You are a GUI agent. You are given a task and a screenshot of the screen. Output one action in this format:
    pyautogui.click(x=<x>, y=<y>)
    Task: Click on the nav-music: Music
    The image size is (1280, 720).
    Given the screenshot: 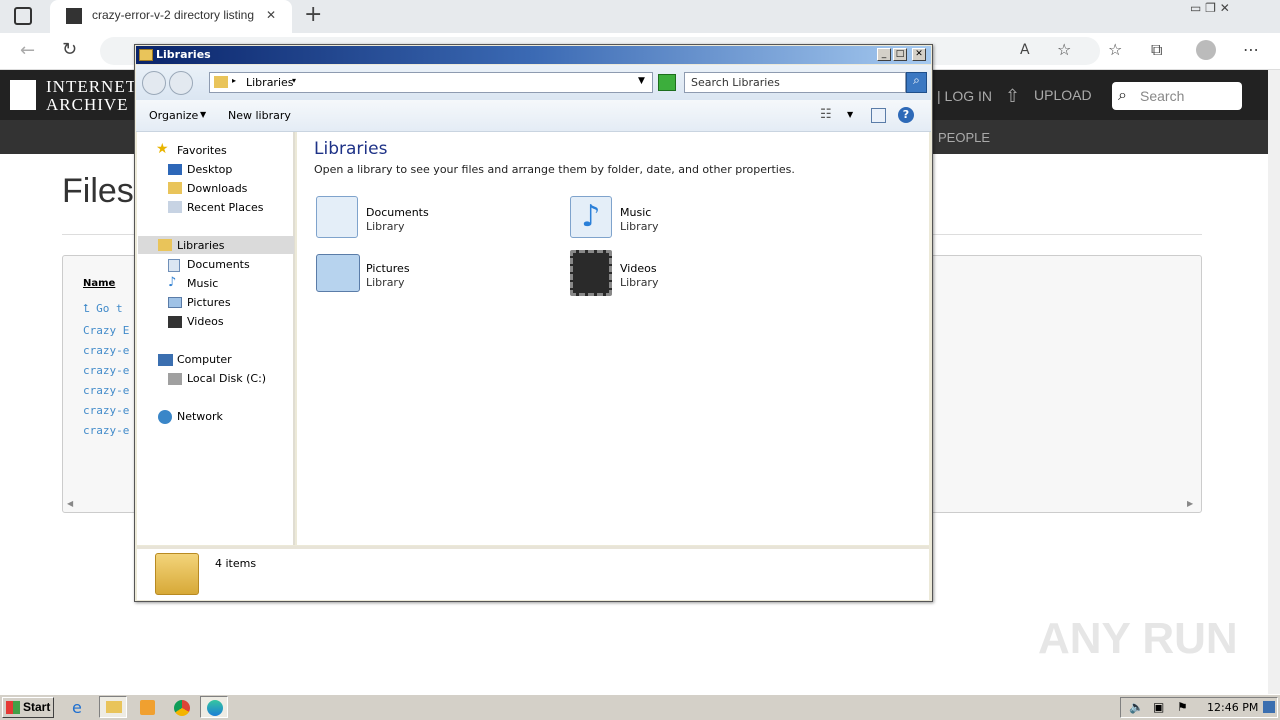 What is the action you would take?
    pyautogui.click(x=202, y=283)
    